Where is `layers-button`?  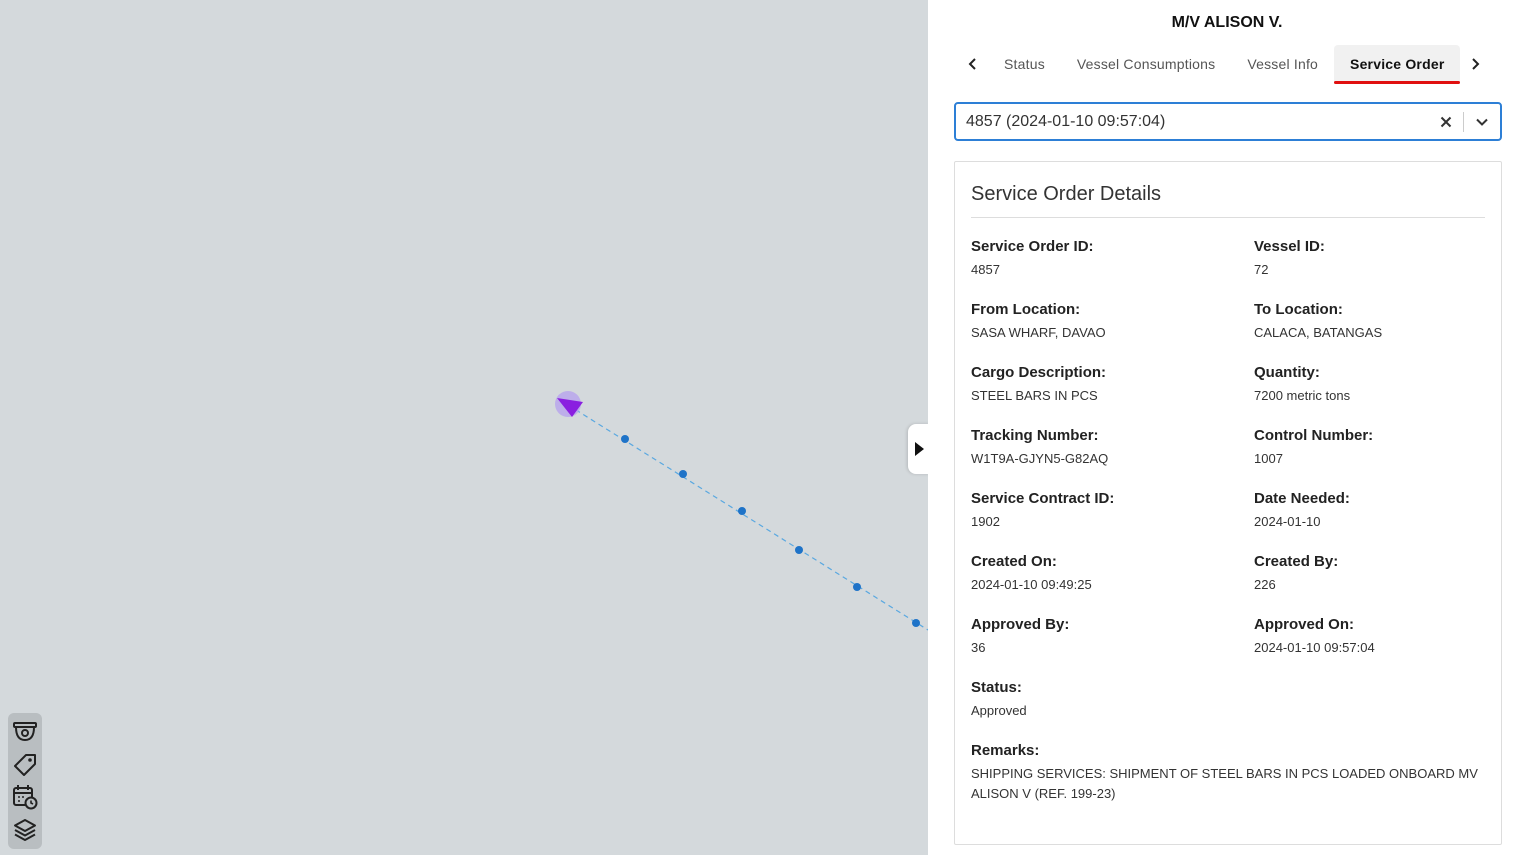
layers-button is located at coordinates (25, 830).